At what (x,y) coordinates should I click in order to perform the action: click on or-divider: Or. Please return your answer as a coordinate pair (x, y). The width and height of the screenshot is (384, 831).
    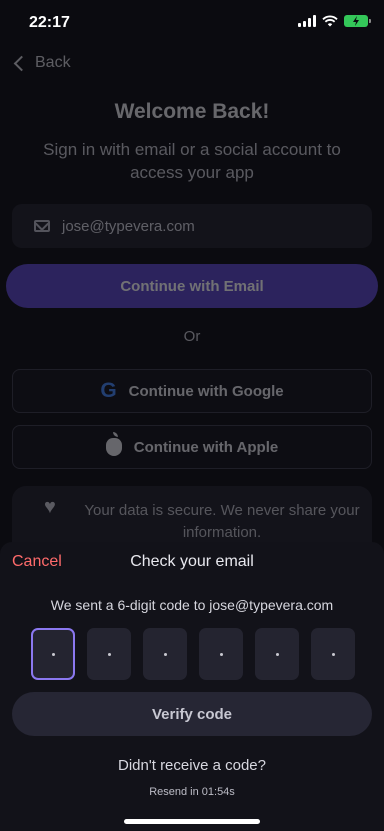
    Looking at the image, I should click on (192, 336).